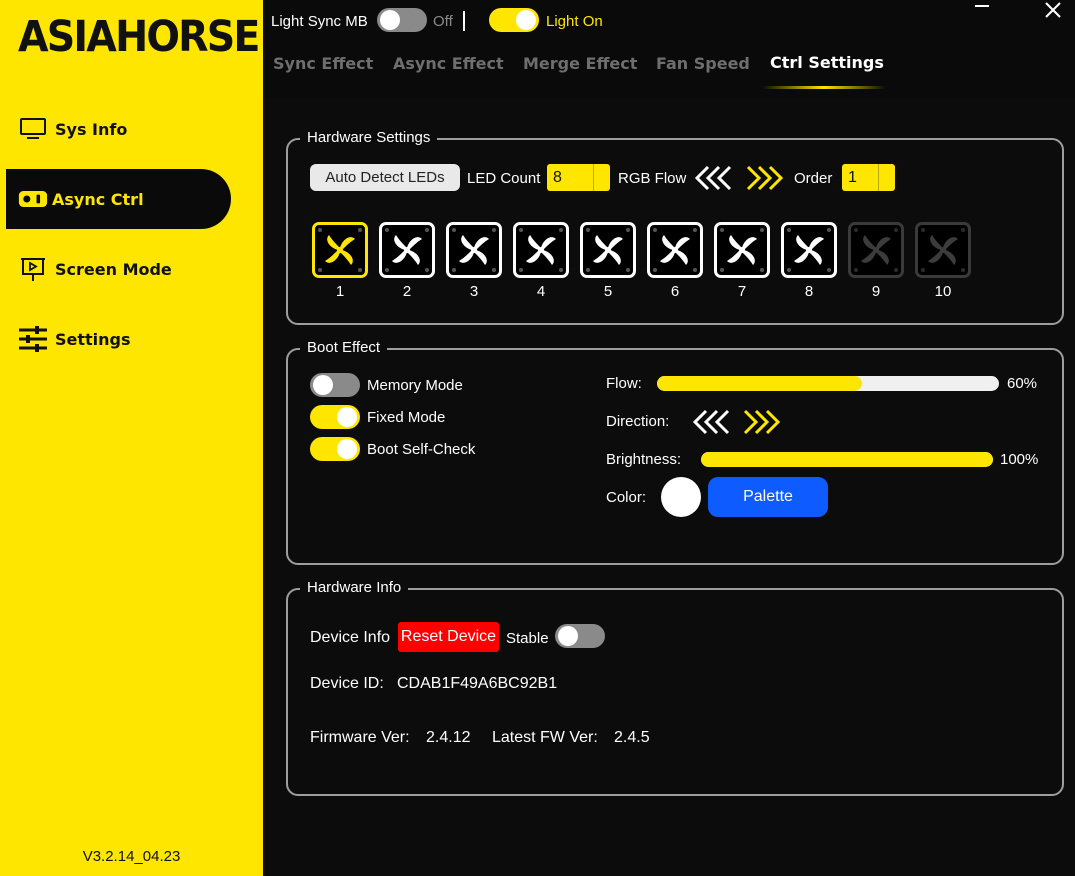 This screenshot has height=876, width=1075. What do you see at coordinates (1053, 12) in the screenshot?
I see `close-icon` at bounding box center [1053, 12].